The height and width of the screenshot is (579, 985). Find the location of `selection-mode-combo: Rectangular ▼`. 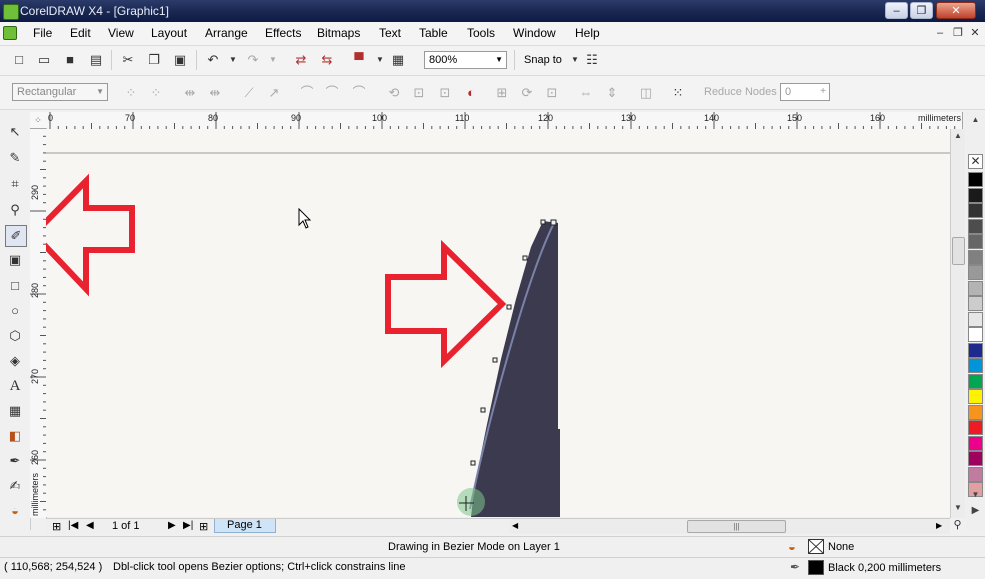

selection-mode-combo: Rectangular ▼ is located at coordinates (60, 92).